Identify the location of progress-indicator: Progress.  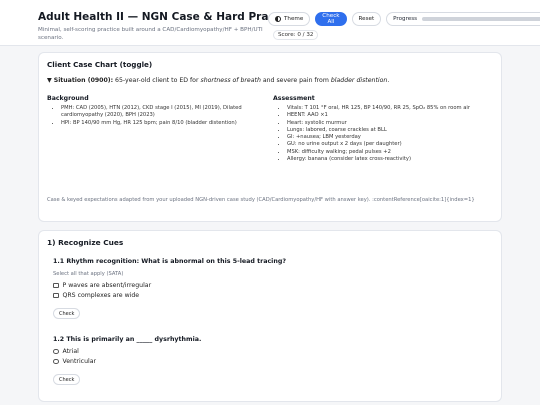
(463, 19).